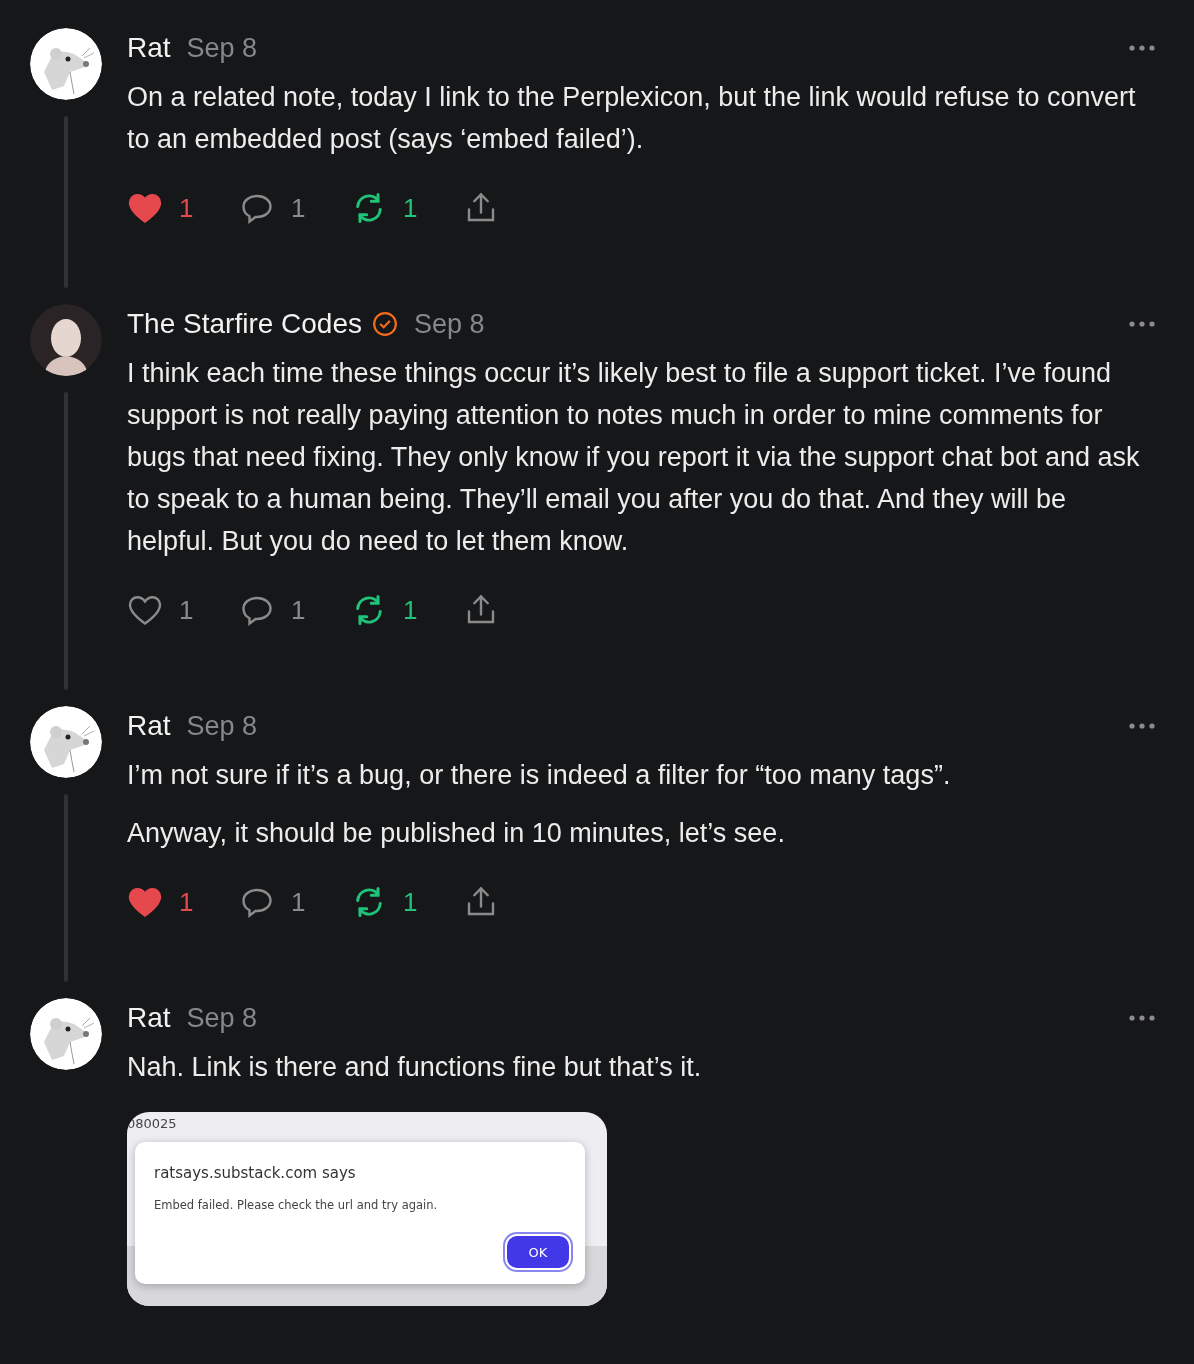 Image resolution: width=1194 pixels, height=1364 pixels. What do you see at coordinates (634, 457) in the screenshot?
I see `comment-text: I think each time these things occur it’s likely best to file a support ticket. I’ve found support is not really paying attention to notes much in order to mine comments for bugs that need fixing. They only know if you report it via the support chat bot and ask to speak to a human being. They’ll email you after you do that. And they will be helpful. But you do need to let them know.` at bounding box center [634, 457].